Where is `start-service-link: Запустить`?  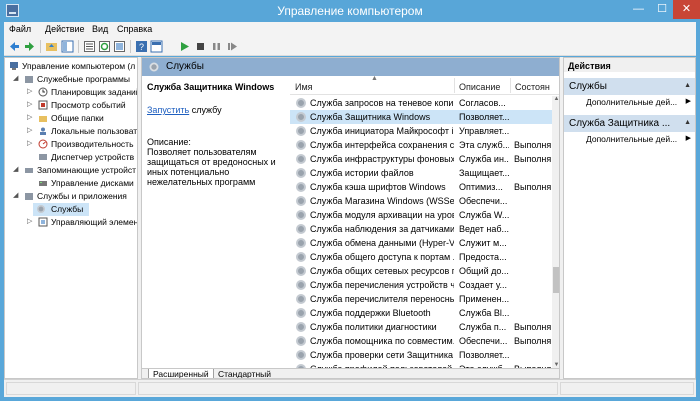 start-service-link: Запустить is located at coordinates (168, 110).